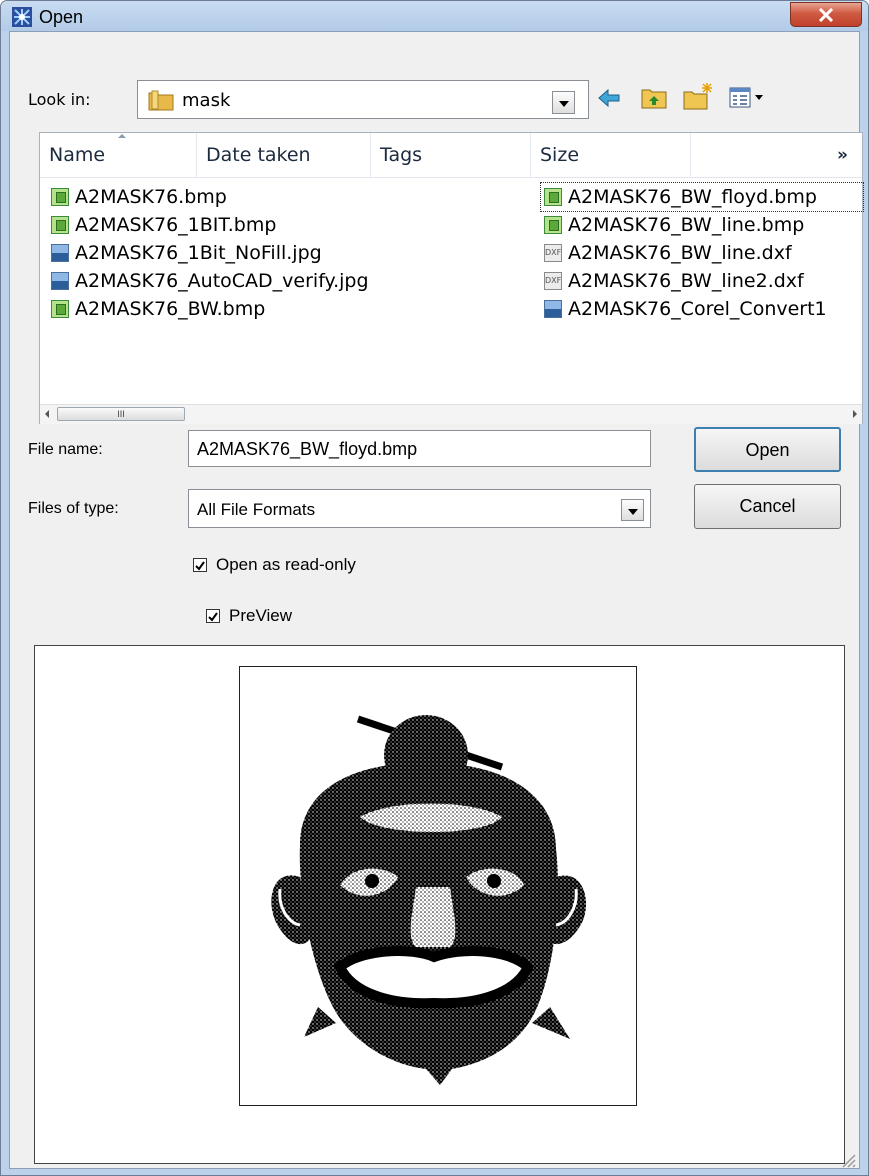 This screenshot has width=869, height=1176. I want to click on horizontal-scrollbar: III, so click(451, 414).